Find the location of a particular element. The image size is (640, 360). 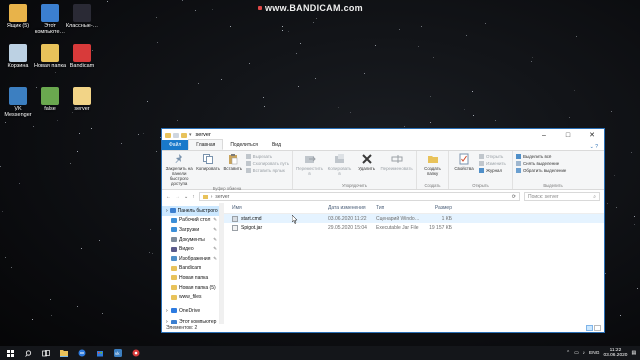

nav-item: Новая папка (5) is located at coordinates (190, 288).